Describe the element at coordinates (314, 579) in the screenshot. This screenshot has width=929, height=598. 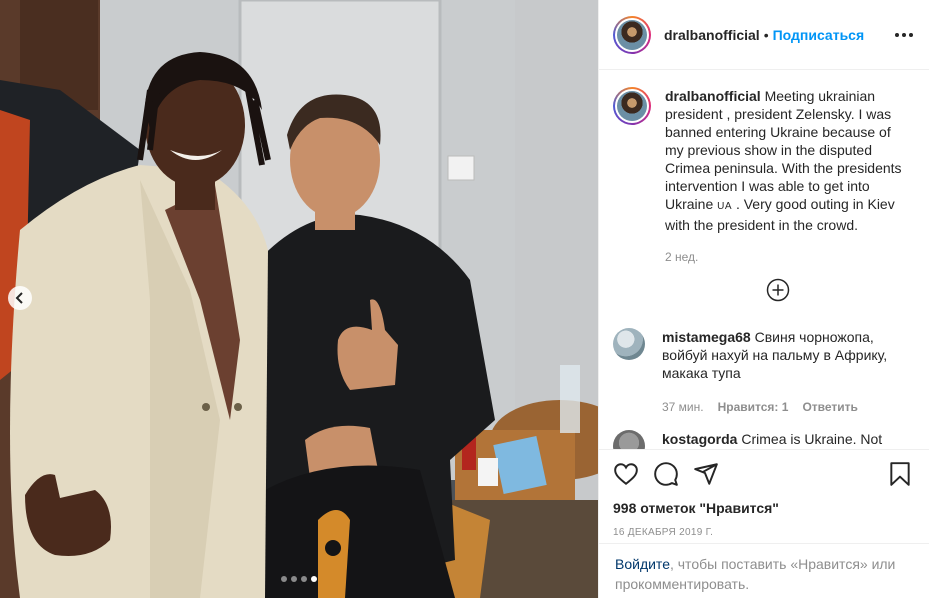
I see `carousel-dot-active` at that location.